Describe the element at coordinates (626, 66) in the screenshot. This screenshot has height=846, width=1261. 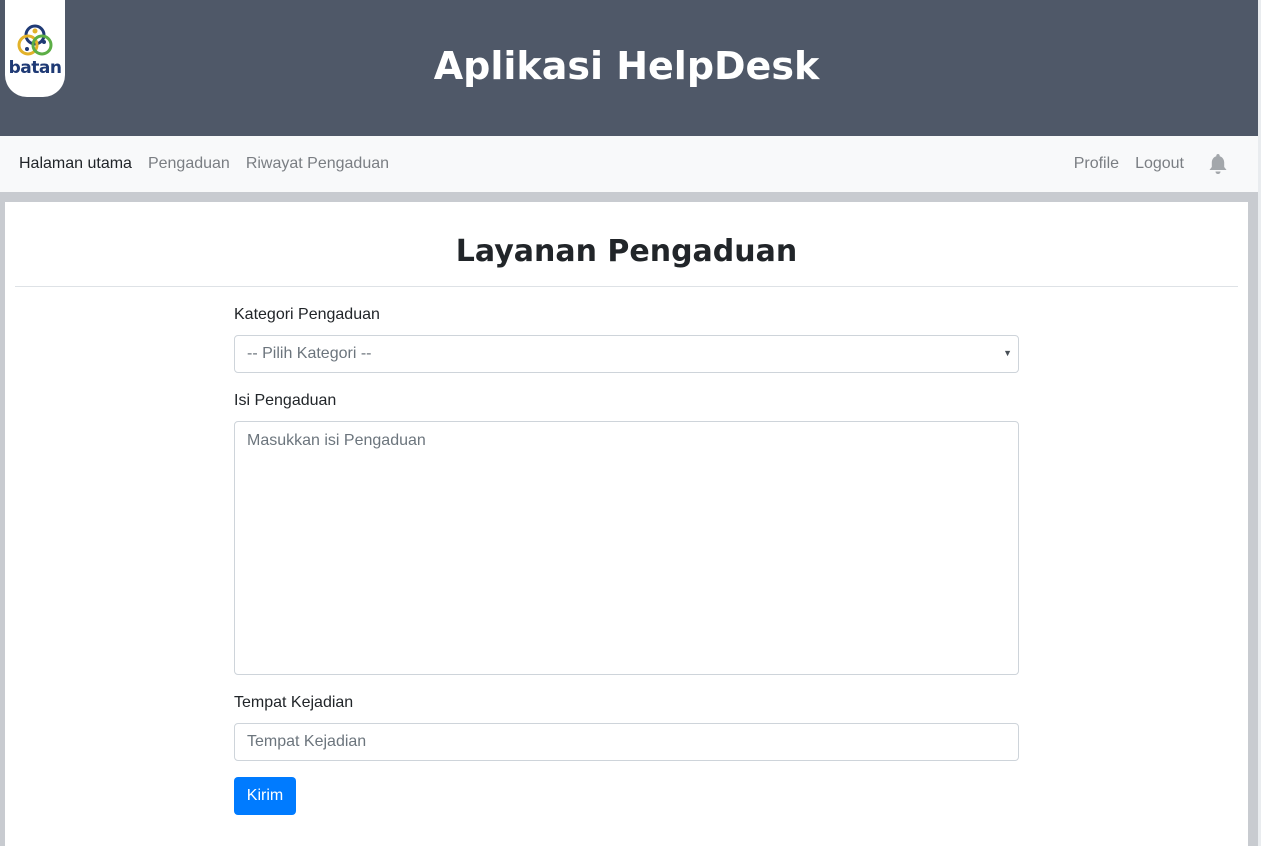
I see `app-title: Aplikasi HelpDesk` at that location.